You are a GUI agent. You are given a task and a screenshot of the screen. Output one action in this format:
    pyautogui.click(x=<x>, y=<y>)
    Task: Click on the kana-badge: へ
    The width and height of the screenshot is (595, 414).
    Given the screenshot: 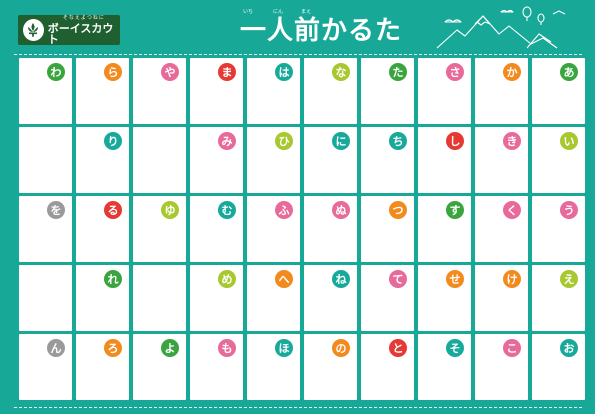 What is the action you would take?
    pyautogui.click(x=284, y=279)
    